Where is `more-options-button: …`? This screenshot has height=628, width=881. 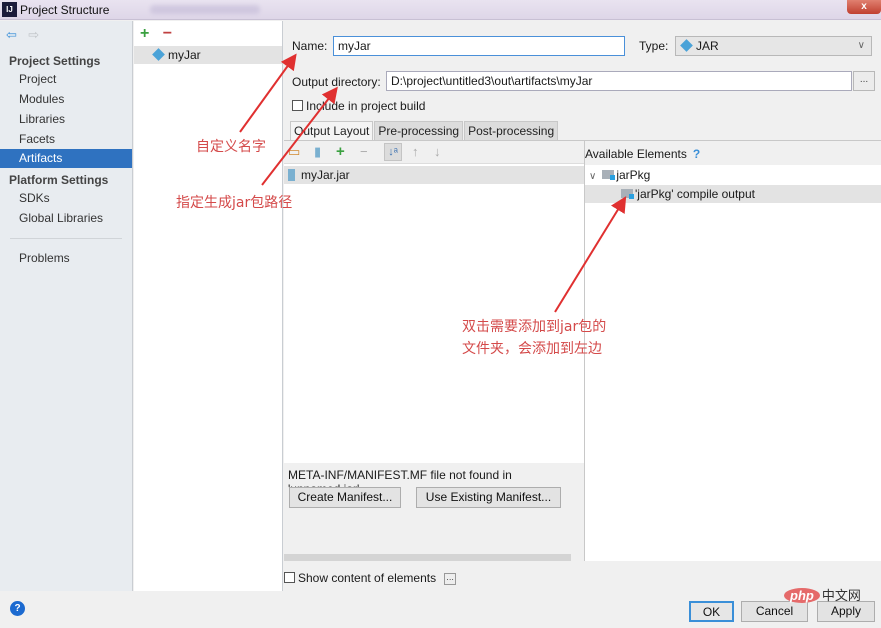 more-options-button: … is located at coordinates (450, 578).